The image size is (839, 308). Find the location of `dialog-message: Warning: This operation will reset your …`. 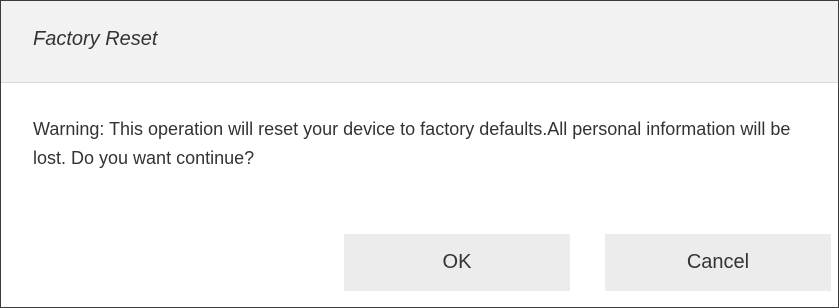

dialog-message: Warning: This operation will reset your … is located at coordinates (412, 143).